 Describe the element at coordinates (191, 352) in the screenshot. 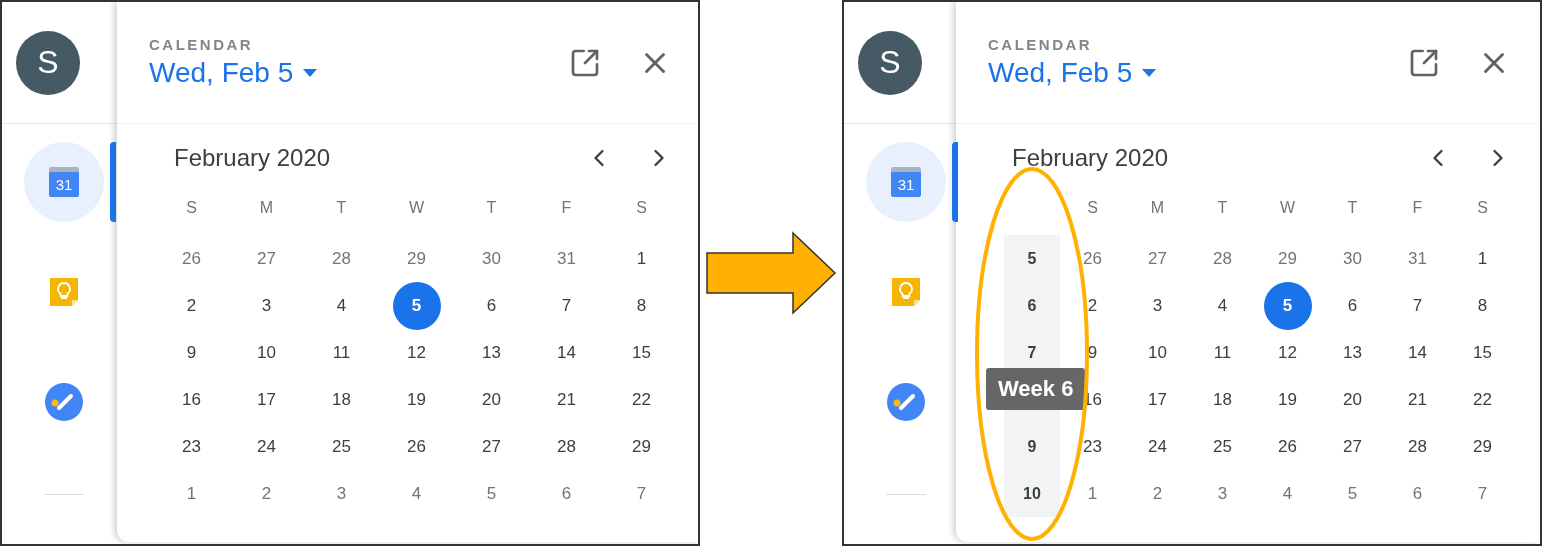

I see `day: 9` at that location.